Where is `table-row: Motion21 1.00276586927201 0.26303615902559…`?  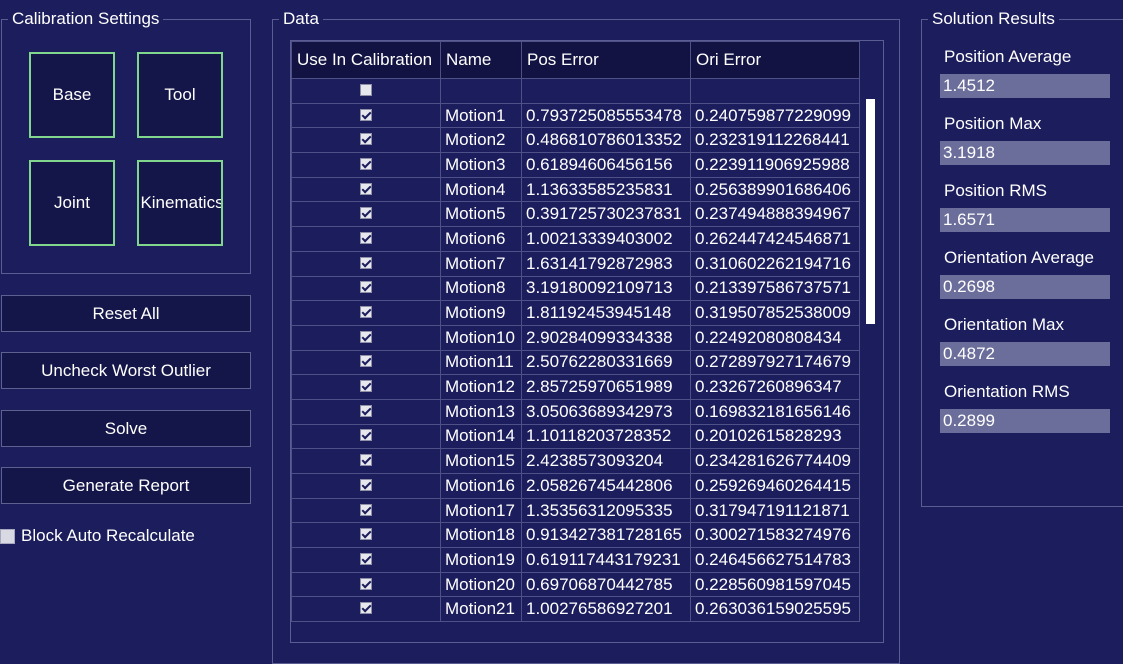 table-row: Motion21 1.00276586927201 0.26303615902559… is located at coordinates (575, 609).